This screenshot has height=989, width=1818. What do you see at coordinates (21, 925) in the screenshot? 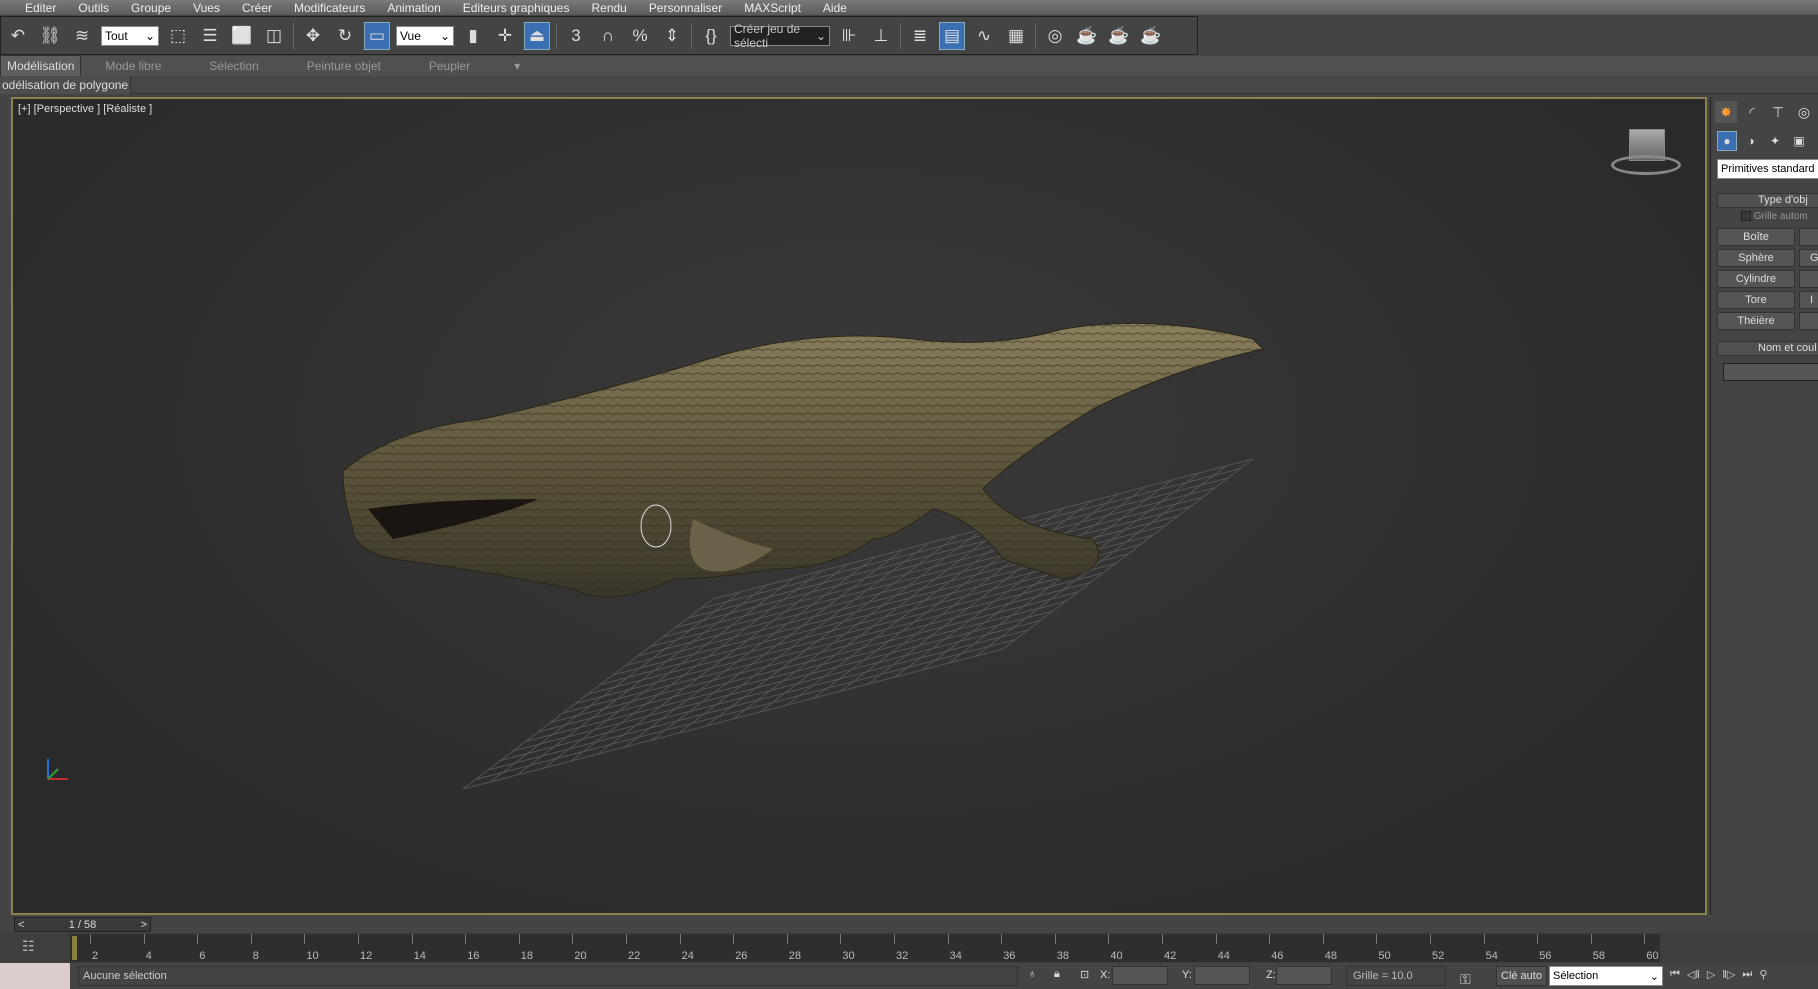
I see `prev-frame-button: <` at bounding box center [21, 925].